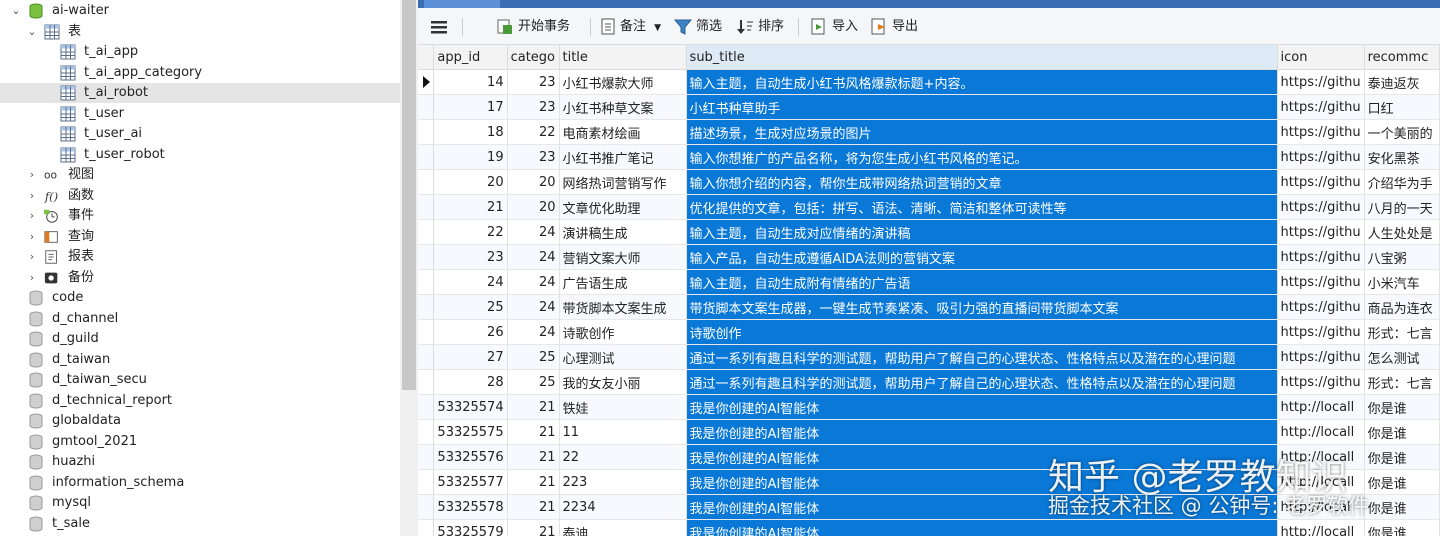  Describe the element at coordinates (200, 442) in the screenshot. I see `tree-db-item: gmtool_2021` at that location.